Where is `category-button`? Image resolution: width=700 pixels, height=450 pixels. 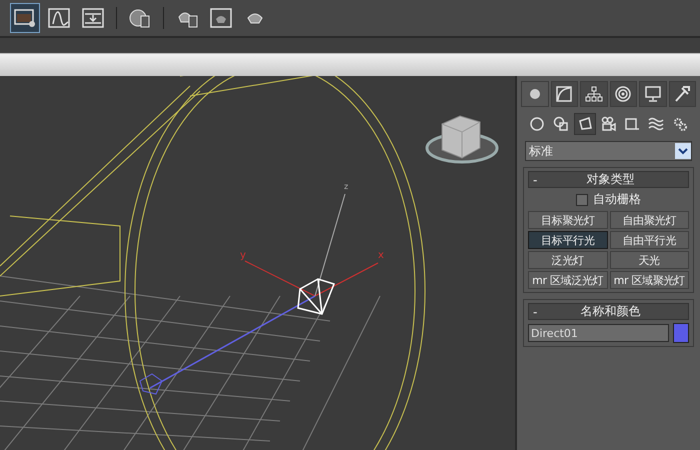 category-button is located at coordinates (585, 124).